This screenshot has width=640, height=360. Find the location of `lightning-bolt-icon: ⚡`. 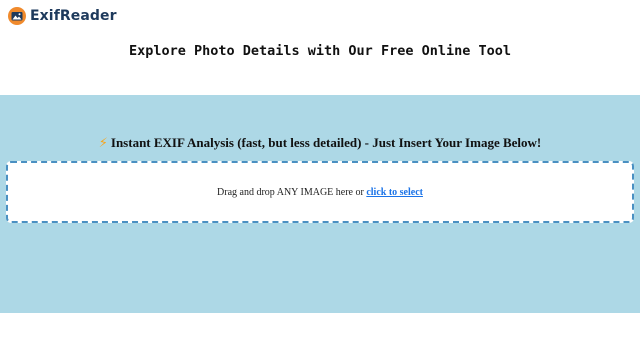

lightning-bolt-icon: ⚡ is located at coordinates (103, 143).